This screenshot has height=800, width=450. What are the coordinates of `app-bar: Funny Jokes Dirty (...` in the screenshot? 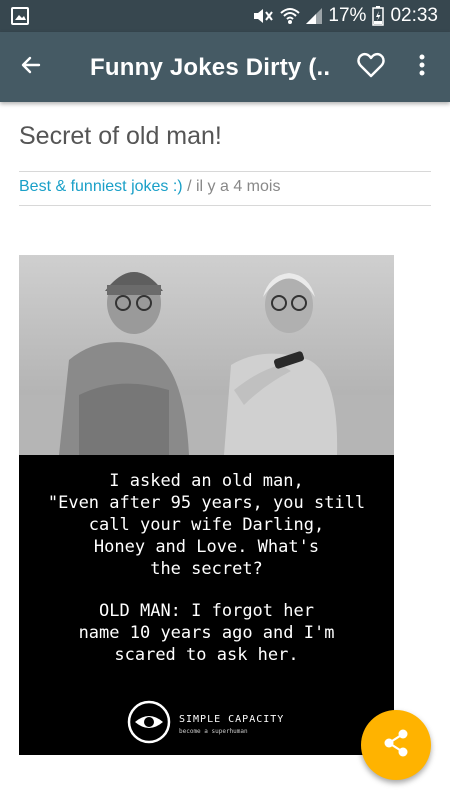 It's located at (225, 67).